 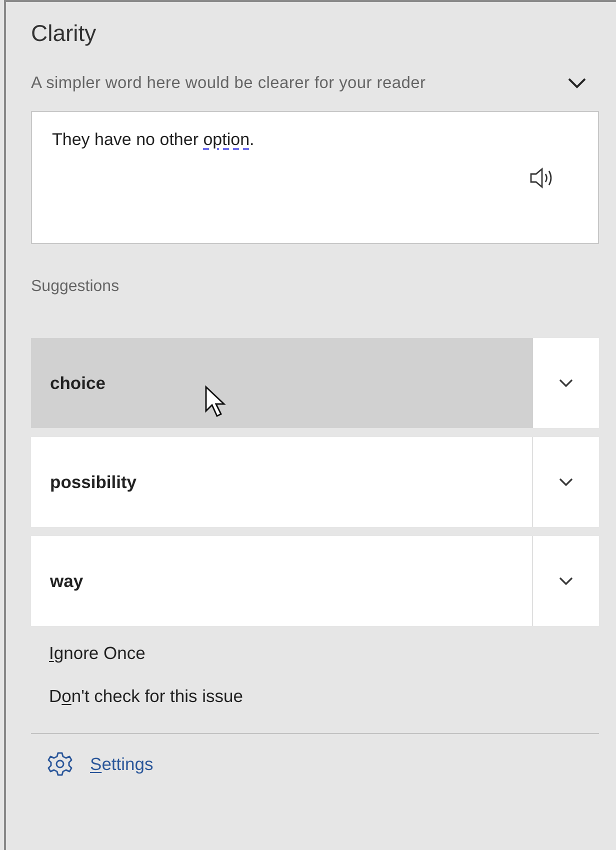 I want to click on action-link: Don't check for this issue, so click(x=137, y=696).